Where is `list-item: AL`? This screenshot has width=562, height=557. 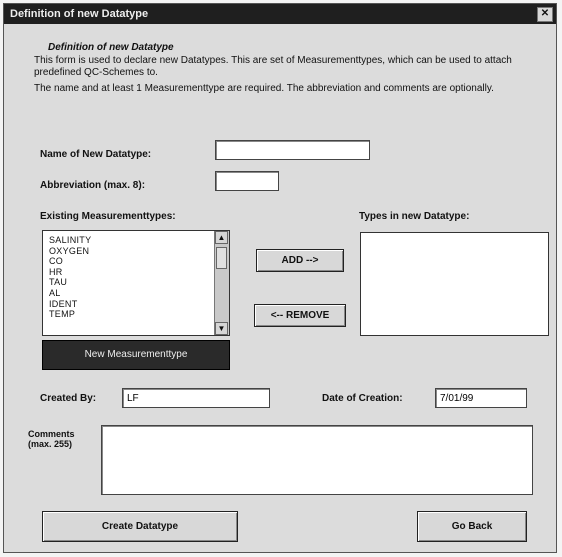 list-item: AL is located at coordinates (70, 293).